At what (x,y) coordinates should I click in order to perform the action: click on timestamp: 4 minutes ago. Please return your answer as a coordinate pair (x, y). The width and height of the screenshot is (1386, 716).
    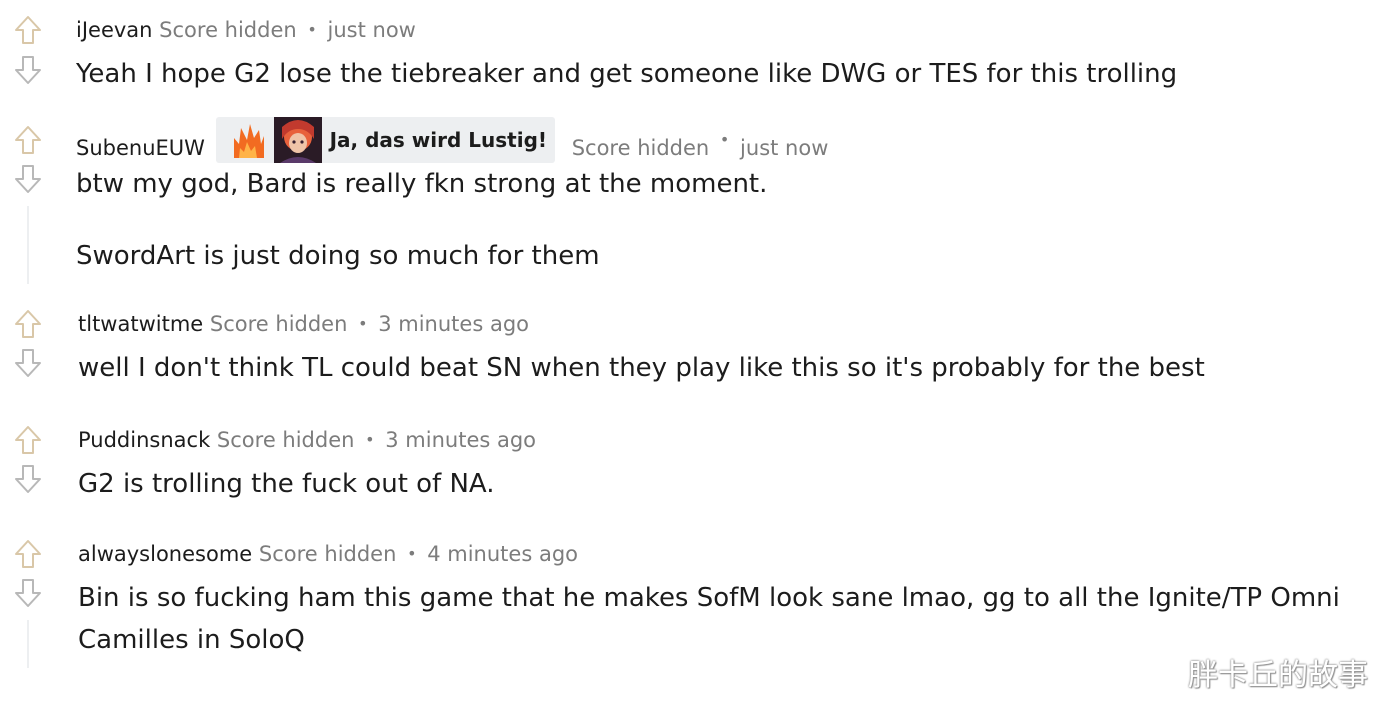
    Looking at the image, I should click on (502, 554).